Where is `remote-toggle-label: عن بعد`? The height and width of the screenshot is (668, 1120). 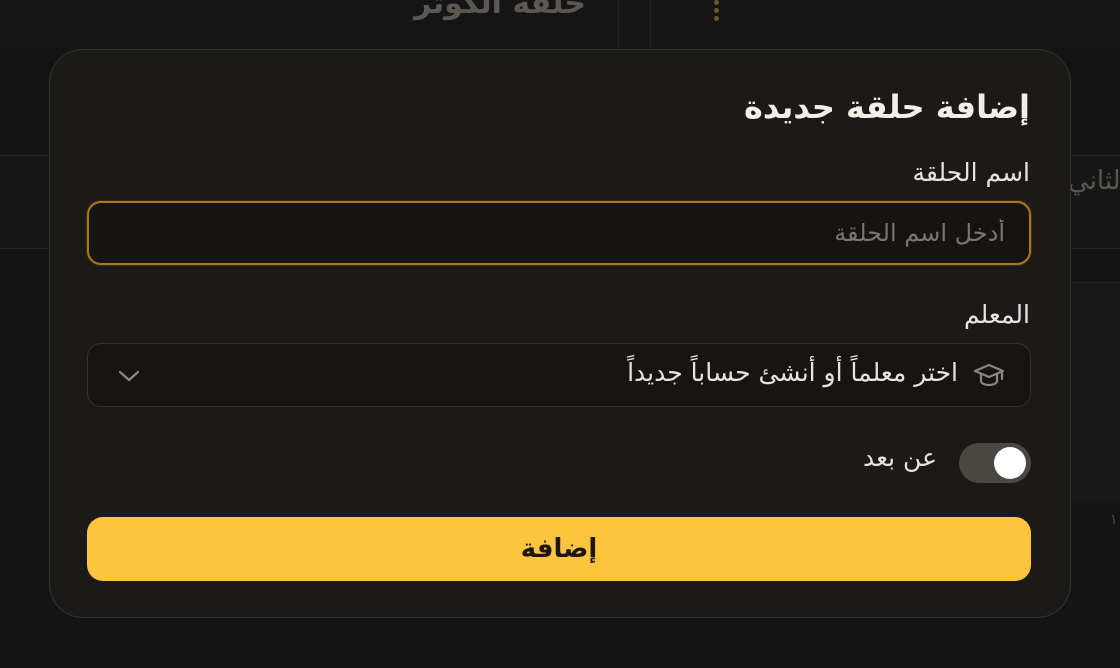 remote-toggle-label: عن بعد is located at coordinates (899, 457).